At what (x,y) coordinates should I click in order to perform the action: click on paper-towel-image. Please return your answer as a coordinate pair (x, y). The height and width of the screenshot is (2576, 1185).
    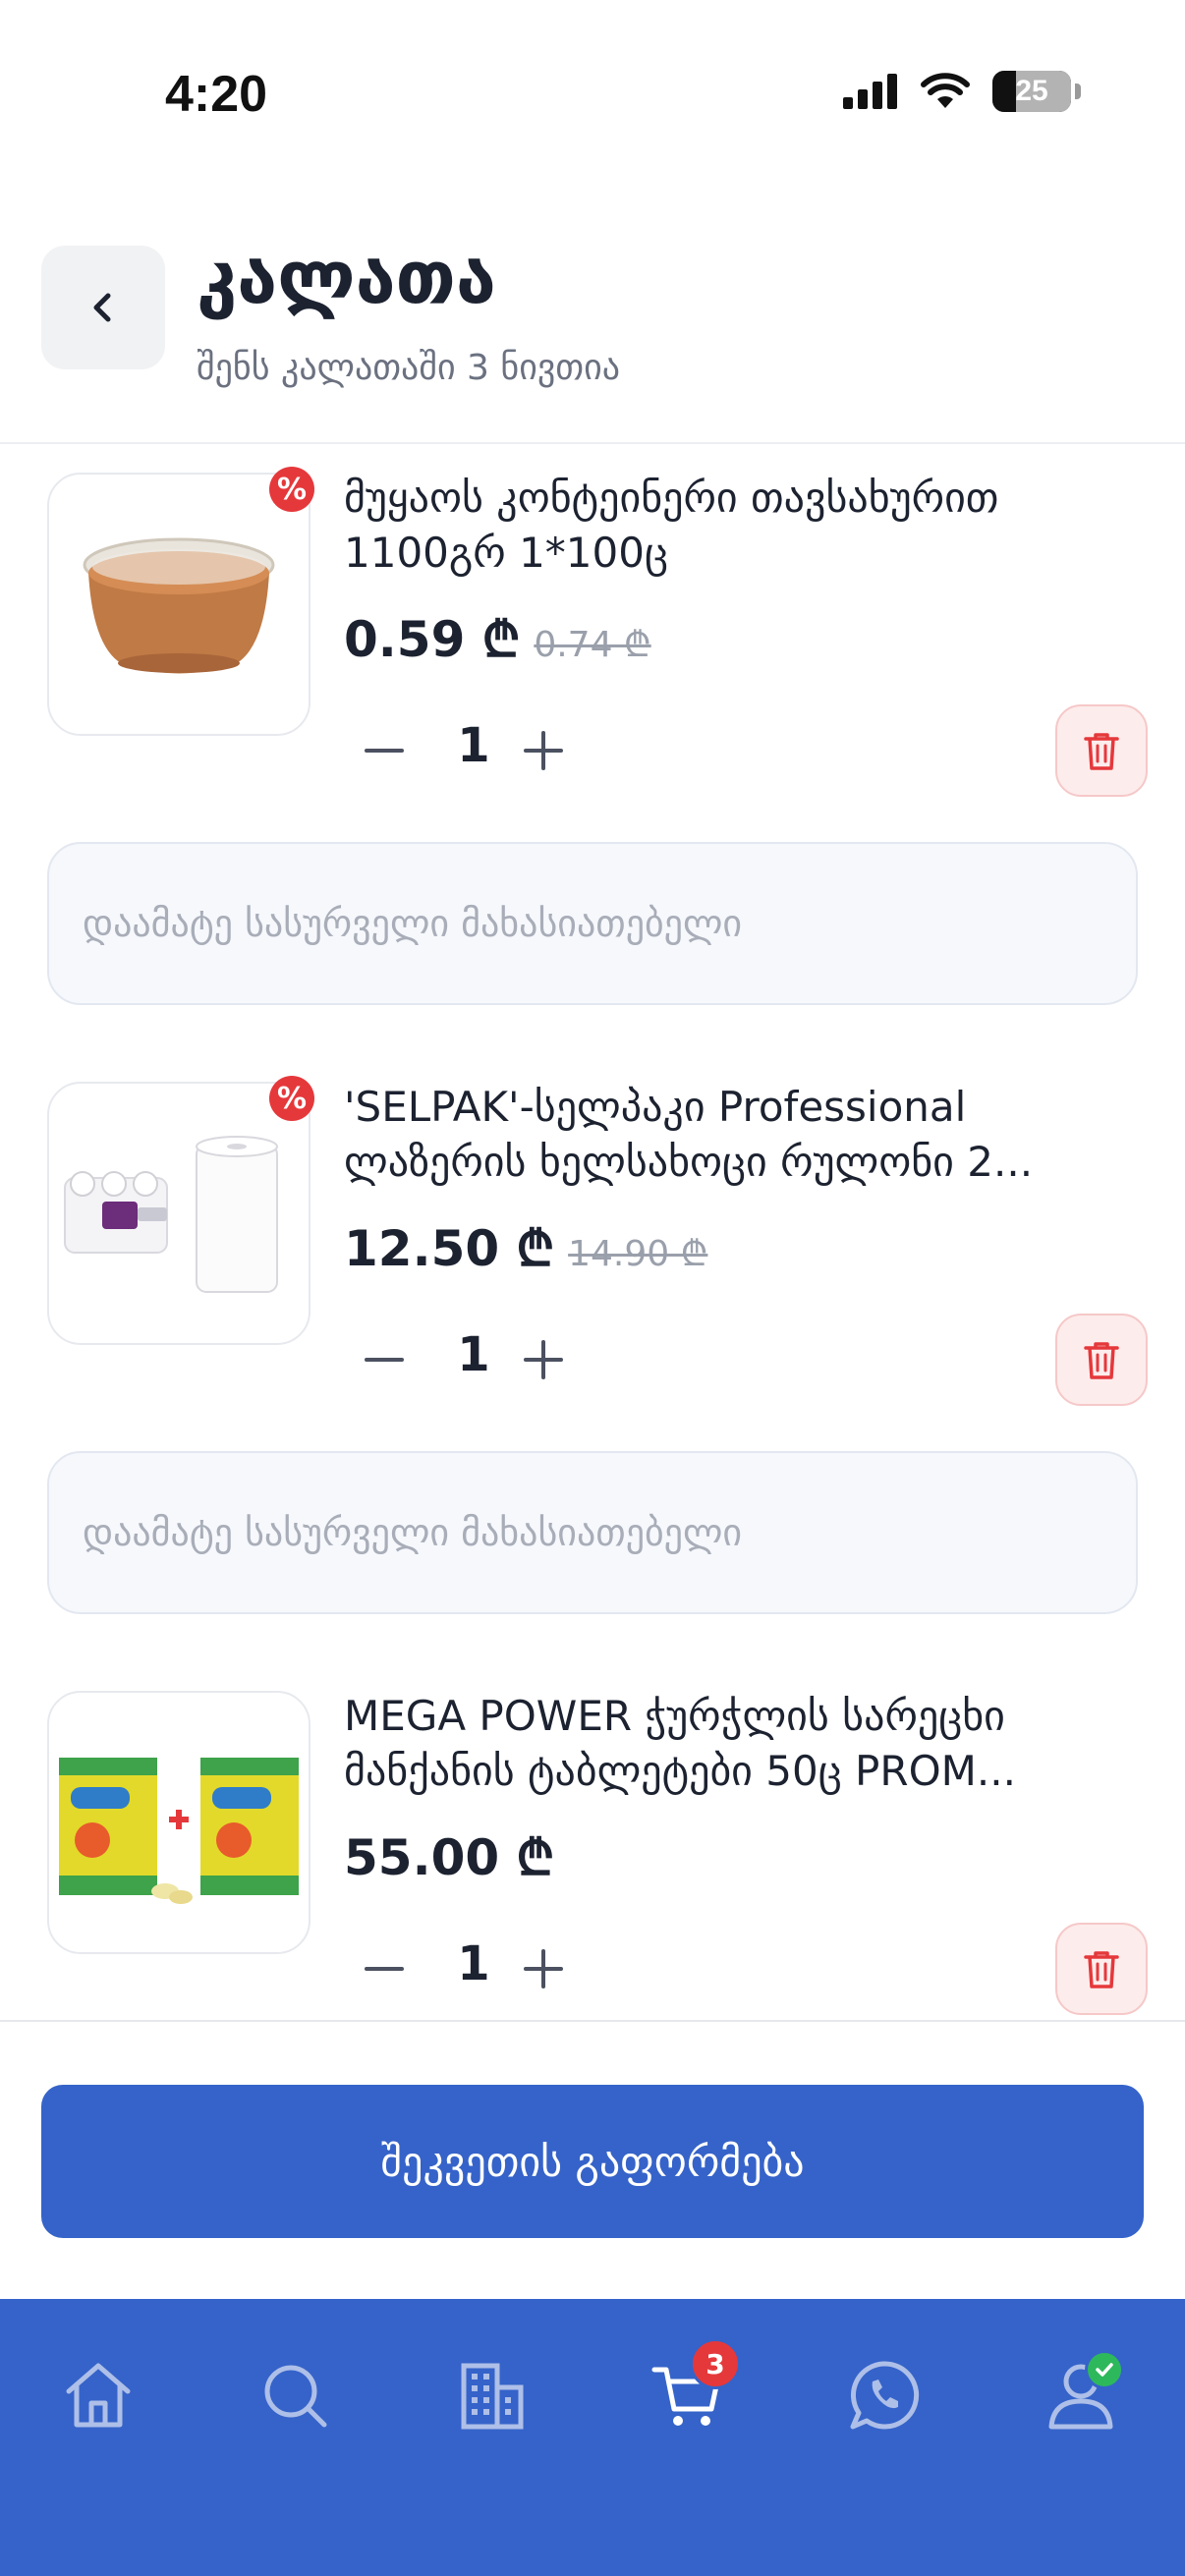
    Looking at the image, I should click on (171, 1214).